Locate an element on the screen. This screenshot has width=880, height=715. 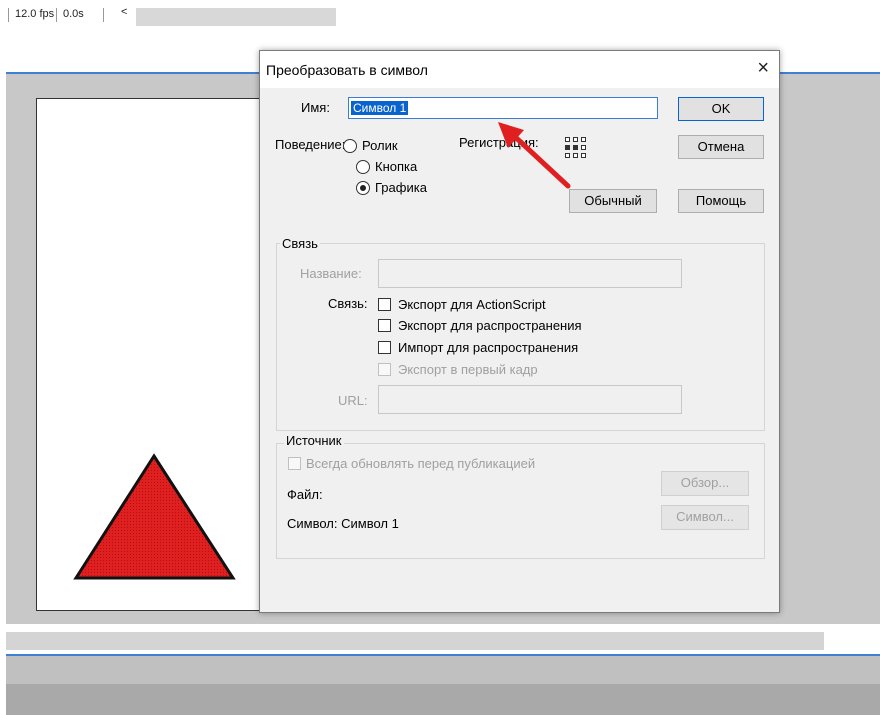
radio-selected-dot is located at coordinates (363, 188).